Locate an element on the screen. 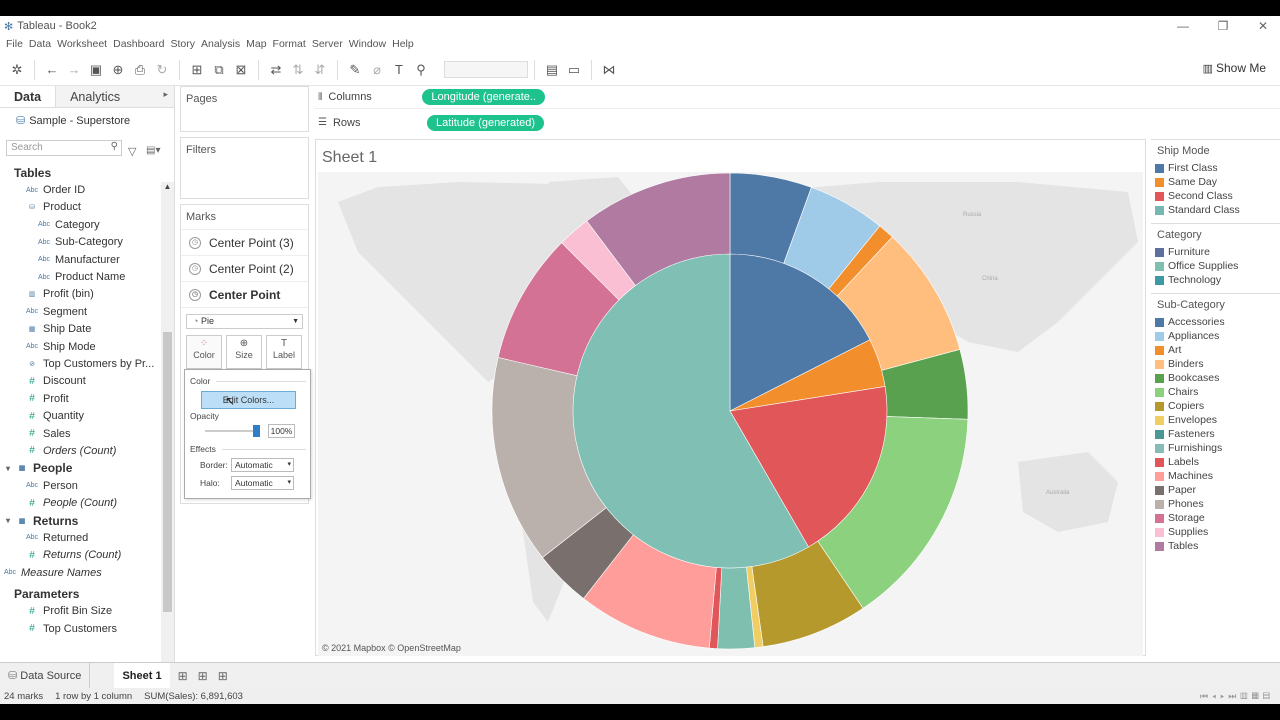  legend-item: Art is located at coordinates (1215, 350).